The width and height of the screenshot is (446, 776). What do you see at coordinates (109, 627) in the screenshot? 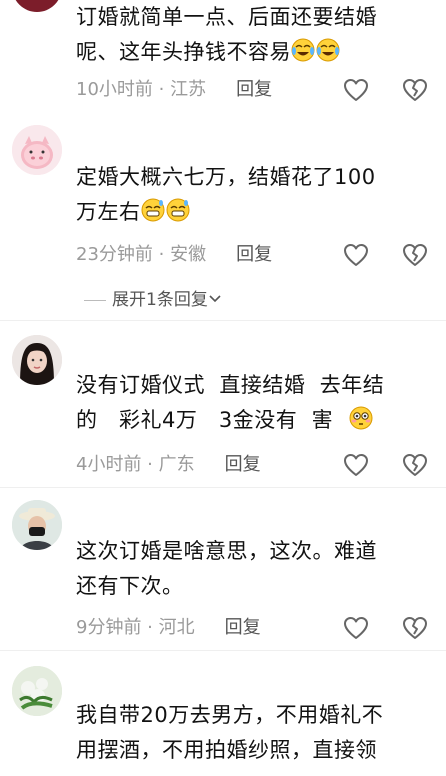
I see `comment-time: 9分钟前` at bounding box center [109, 627].